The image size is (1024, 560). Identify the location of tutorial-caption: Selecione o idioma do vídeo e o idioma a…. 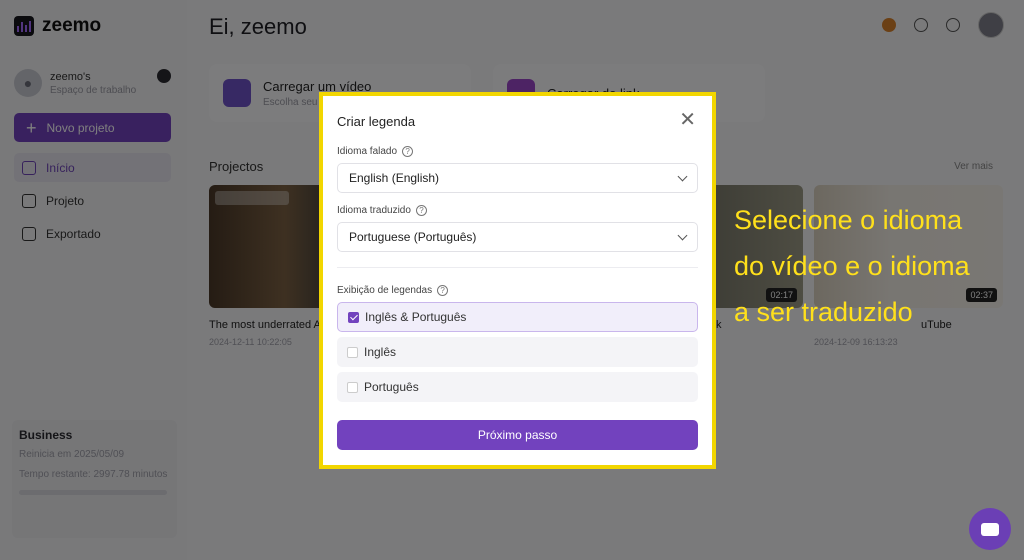
(852, 266).